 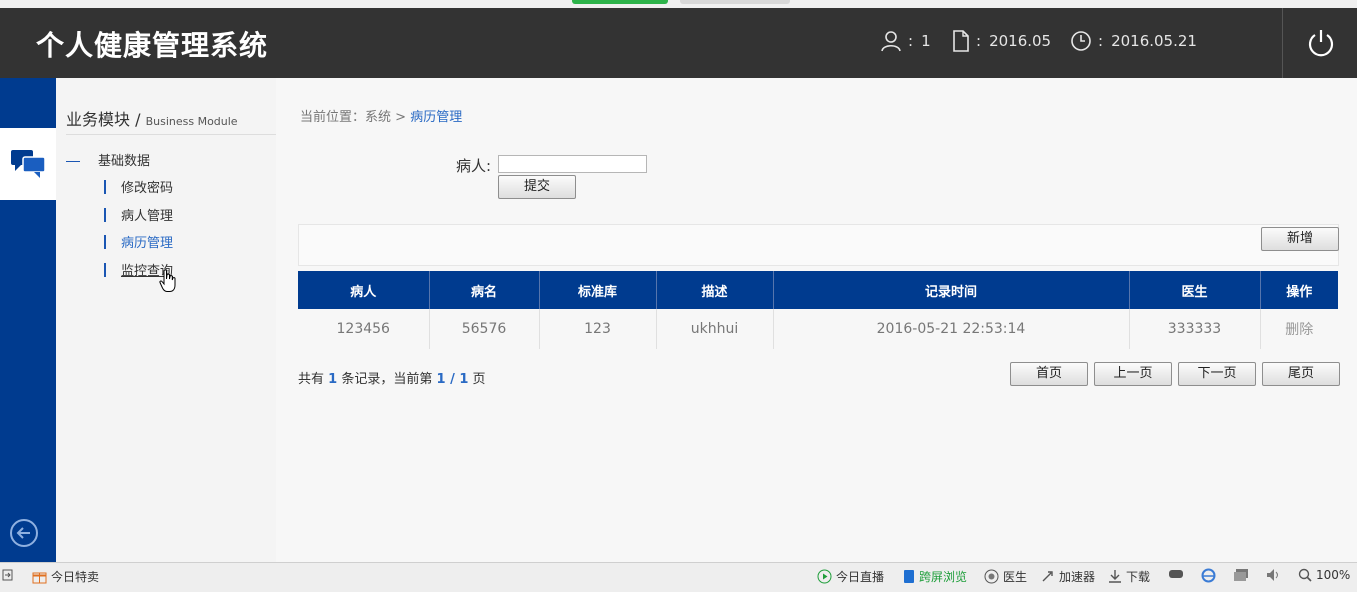 I want to click on header-date-info: : 2016.05.21, so click(x=1133, y=41).